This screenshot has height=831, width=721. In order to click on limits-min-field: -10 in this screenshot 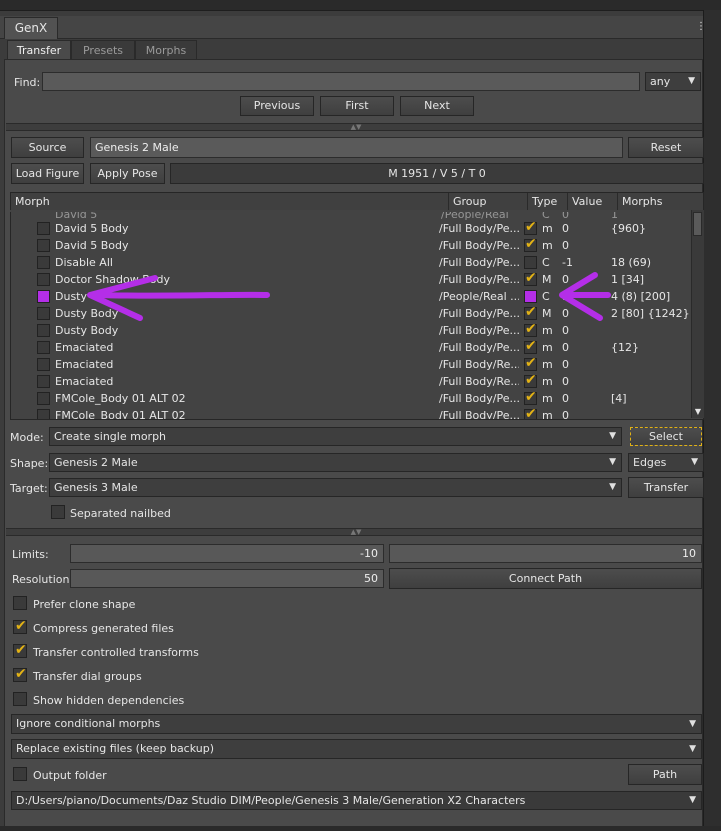, I will do `click(227, 553)`.